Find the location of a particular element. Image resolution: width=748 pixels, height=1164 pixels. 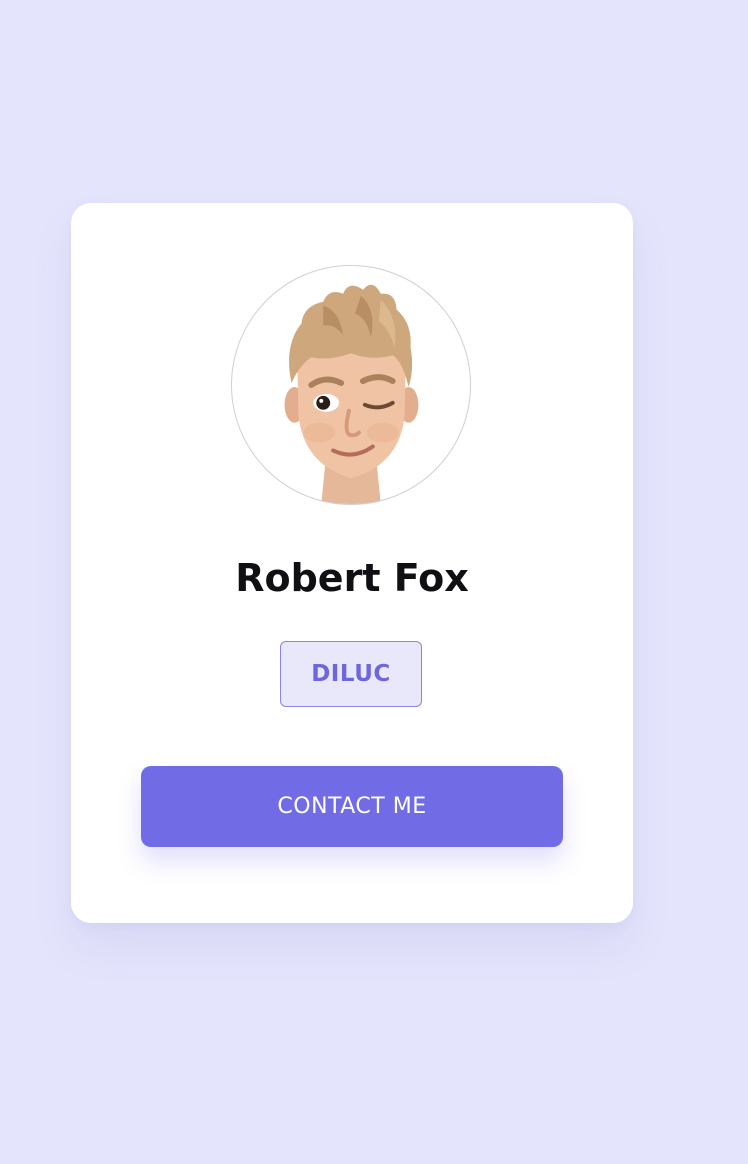

memoji-avatar-icon is located at coordinates (351, 394).